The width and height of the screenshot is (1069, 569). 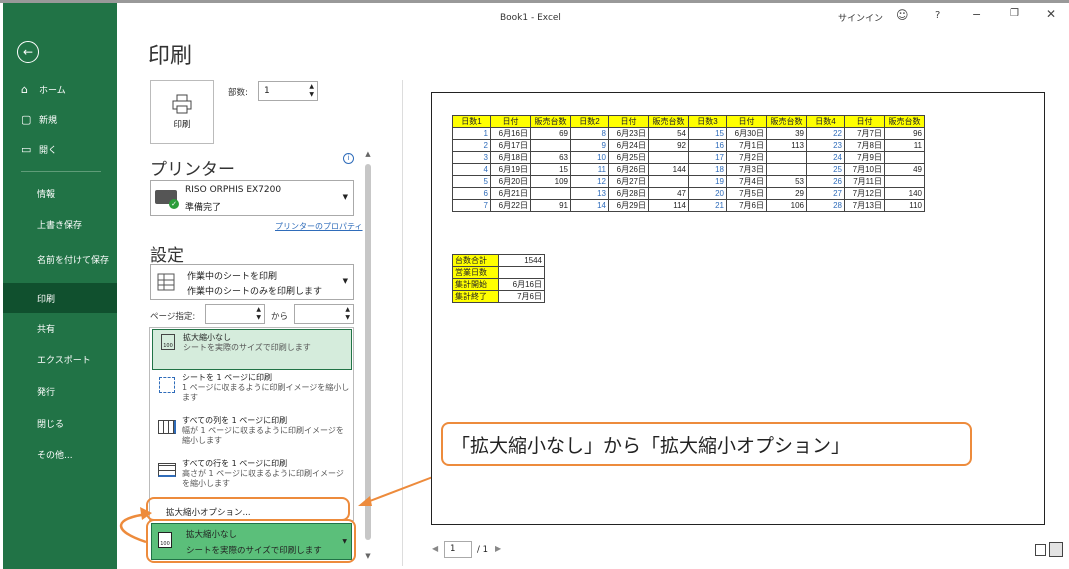 What do you see at coordinates (368, 154) in the screenshot?
I see `scroll-up-icon: ▲` at bounding box center [368, 154].